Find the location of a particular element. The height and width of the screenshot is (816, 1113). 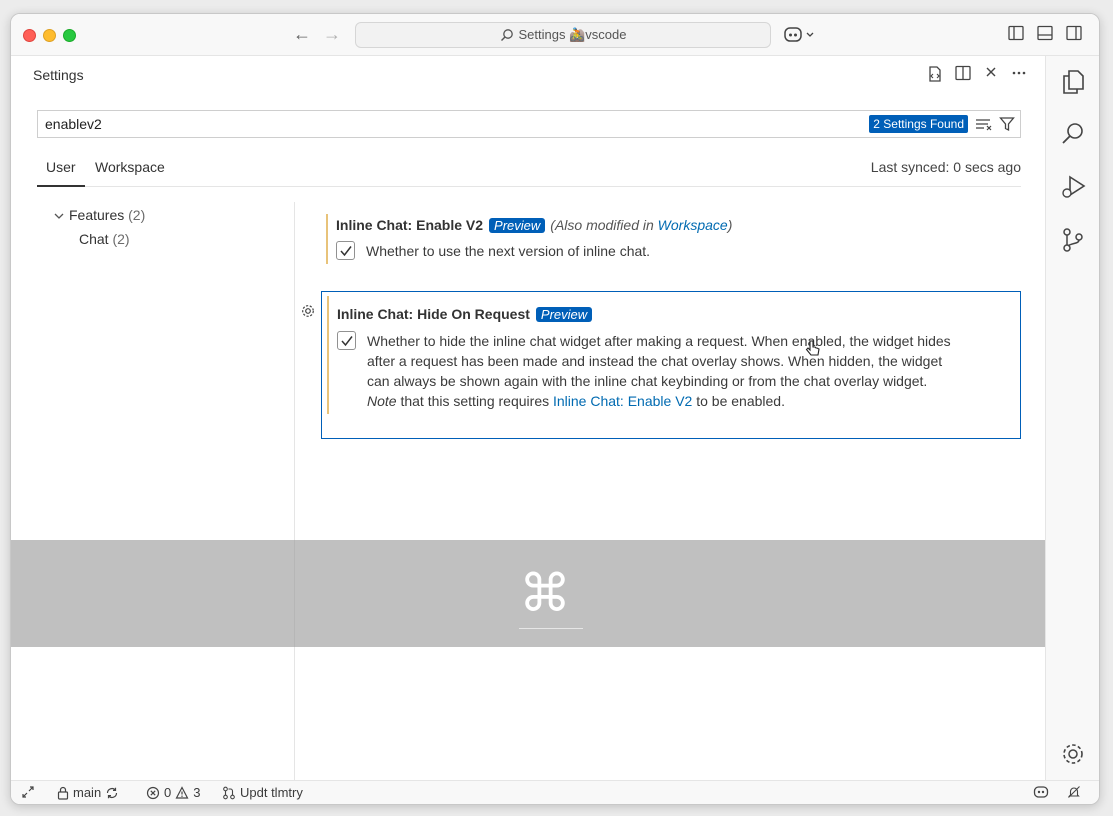

close-window-button is located at coordinates (29, 35).